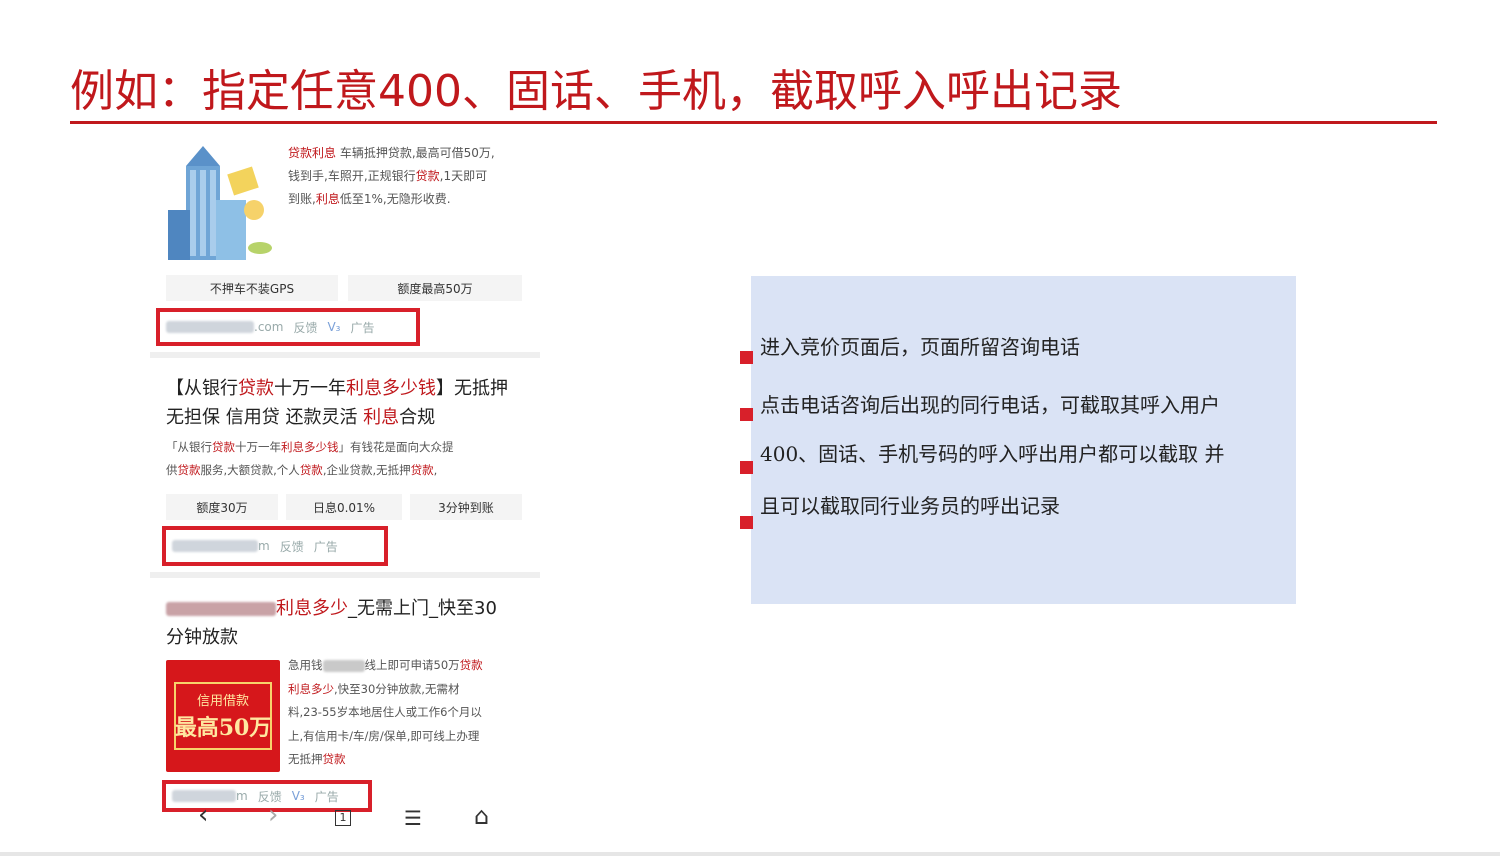 The height and width of the screenshot is (856, 1500). Describe the element at coordinates (202, 637) in the screenshot. I see `ad3-title-text: 分钟放款` at that location.